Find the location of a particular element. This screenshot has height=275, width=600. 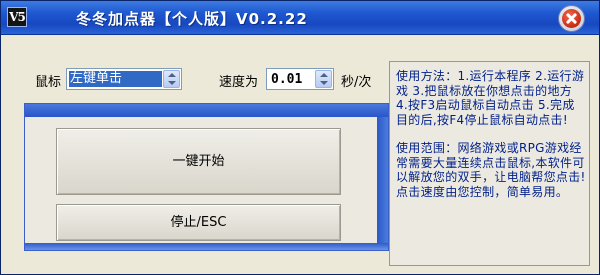

panel-header-bar is located at coordinates (206, 110).